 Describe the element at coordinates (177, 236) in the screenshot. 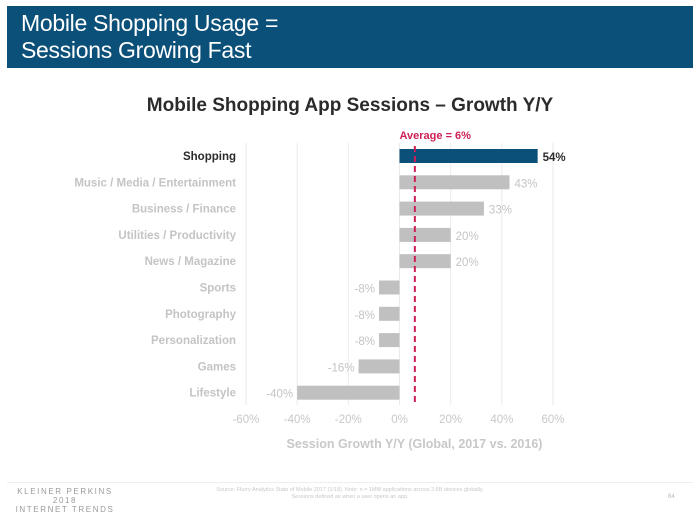

I see `category-label: Utilities / Productivity` at that location.